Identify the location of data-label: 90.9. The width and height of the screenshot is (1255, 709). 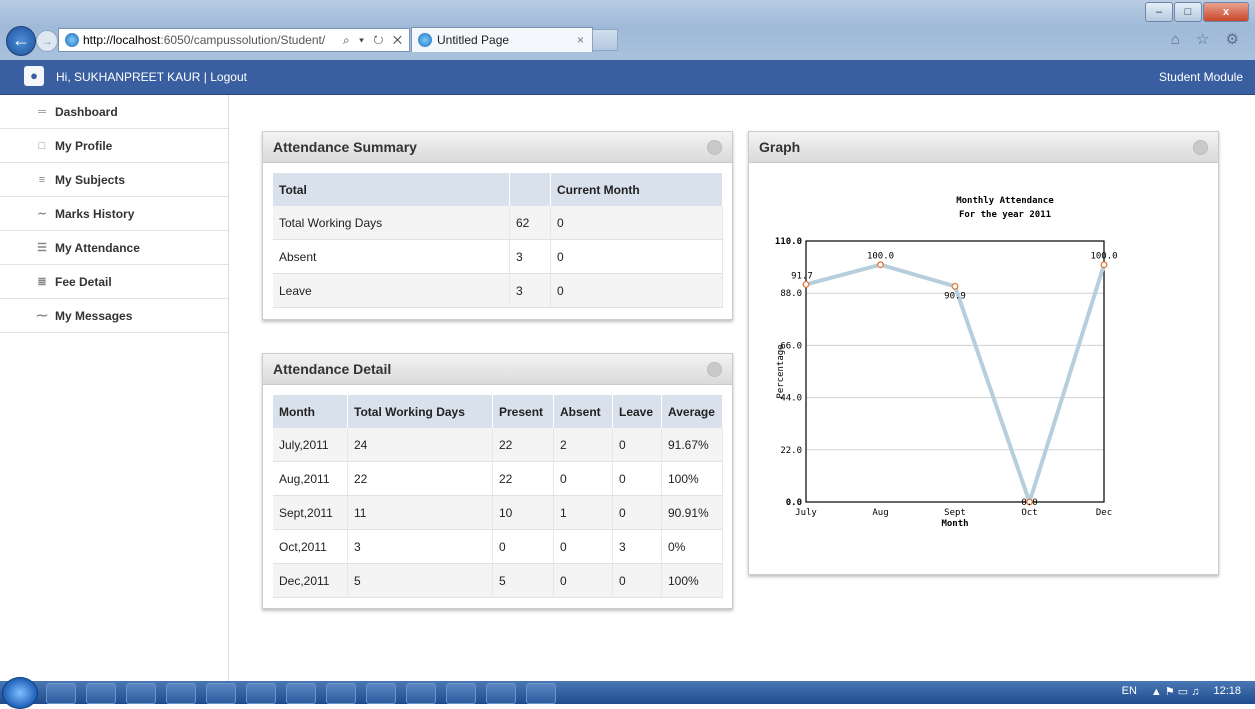
(955, 296).